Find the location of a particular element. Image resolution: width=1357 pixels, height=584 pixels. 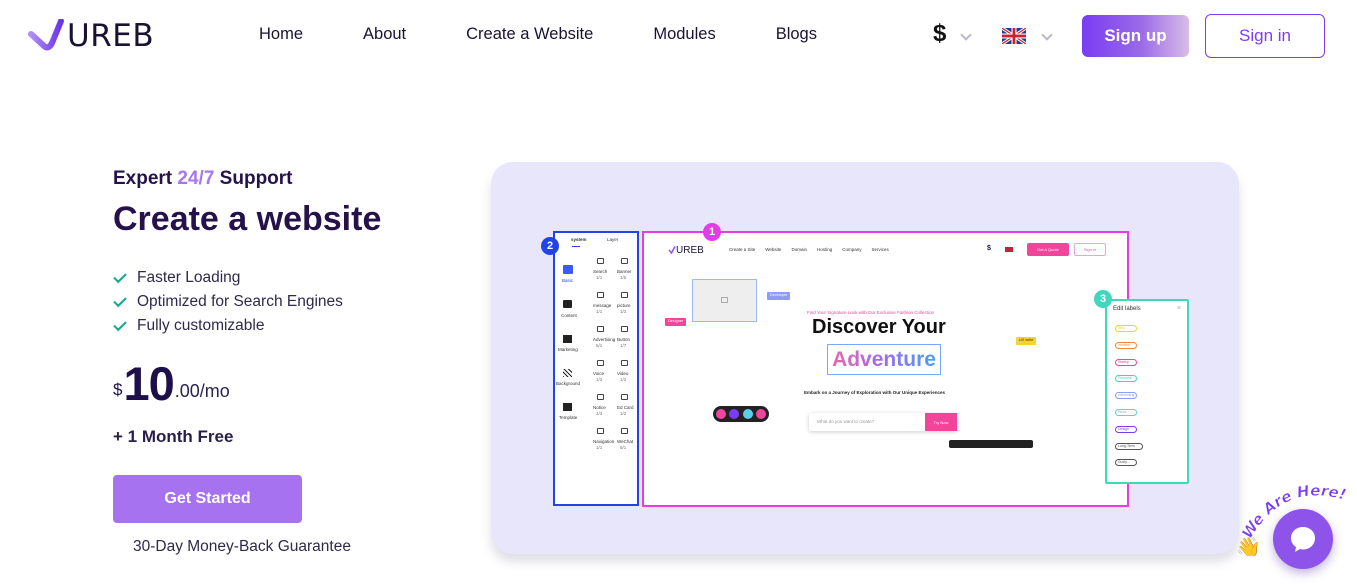

eyebrow-highlight: 24/7 is located at coordinates (196, 178).